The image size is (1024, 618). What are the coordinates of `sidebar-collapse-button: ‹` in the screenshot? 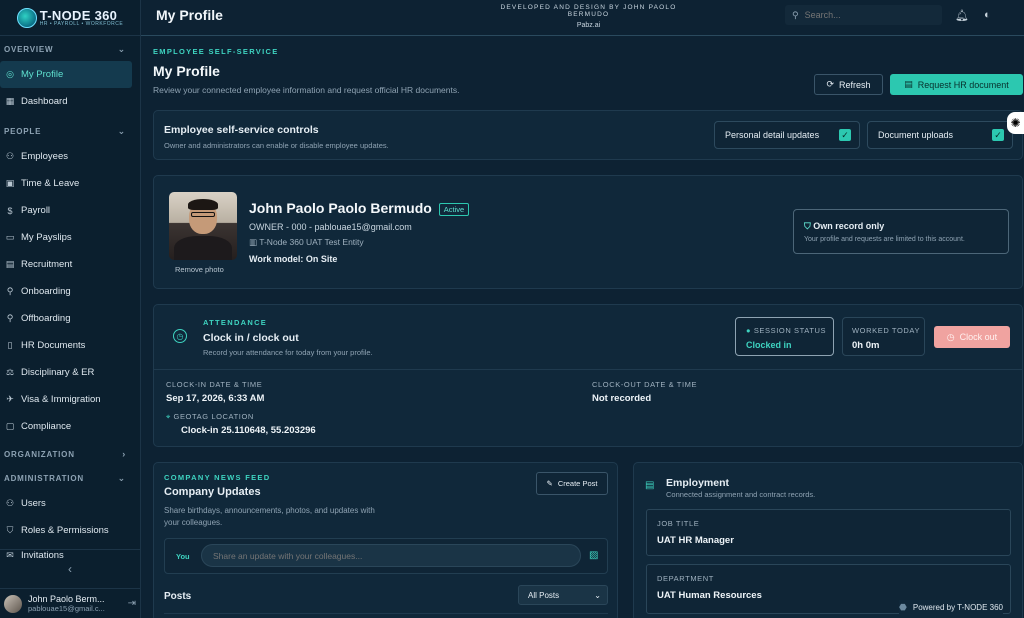 It's located at (70, 568).